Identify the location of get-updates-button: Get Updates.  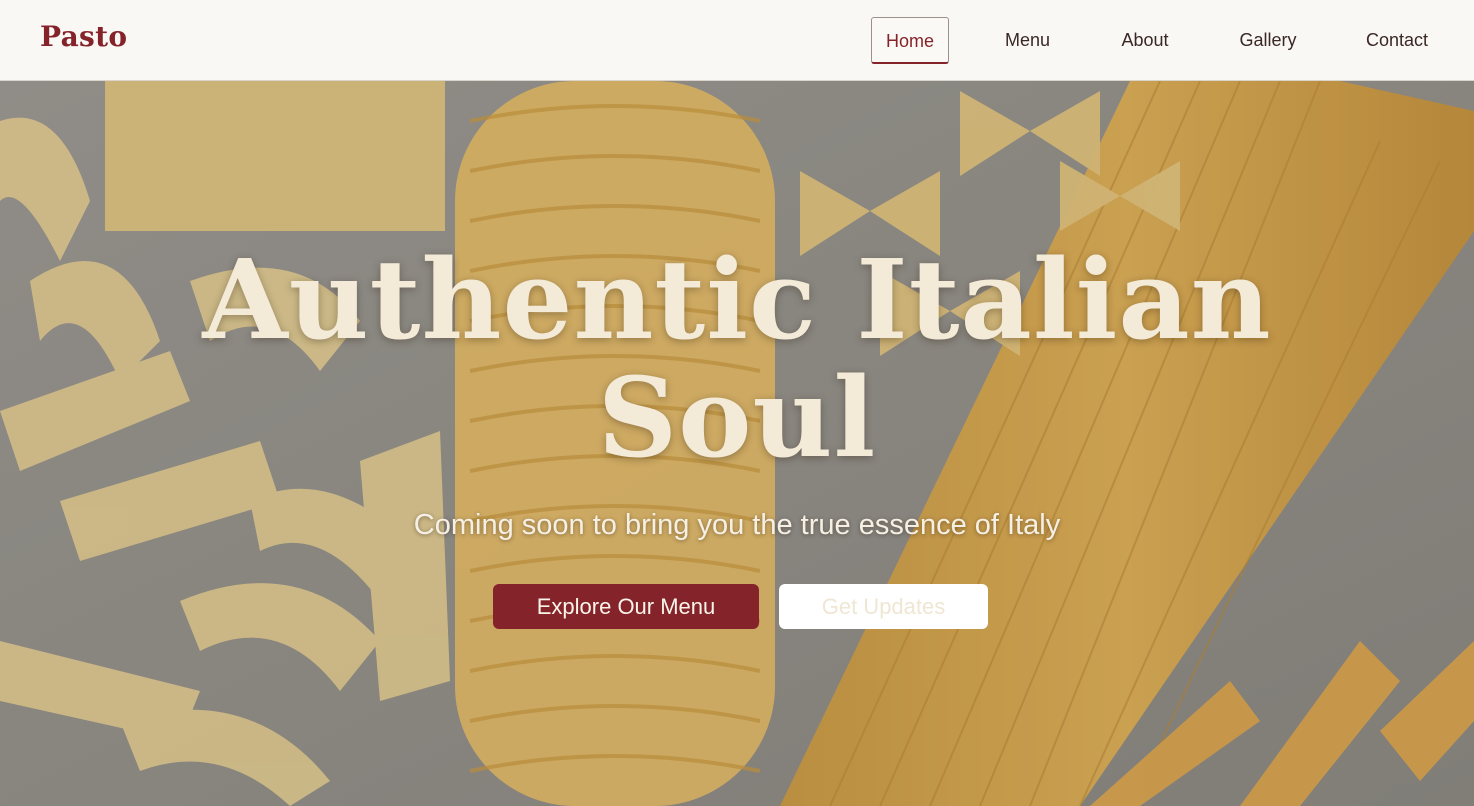
(883, 606).